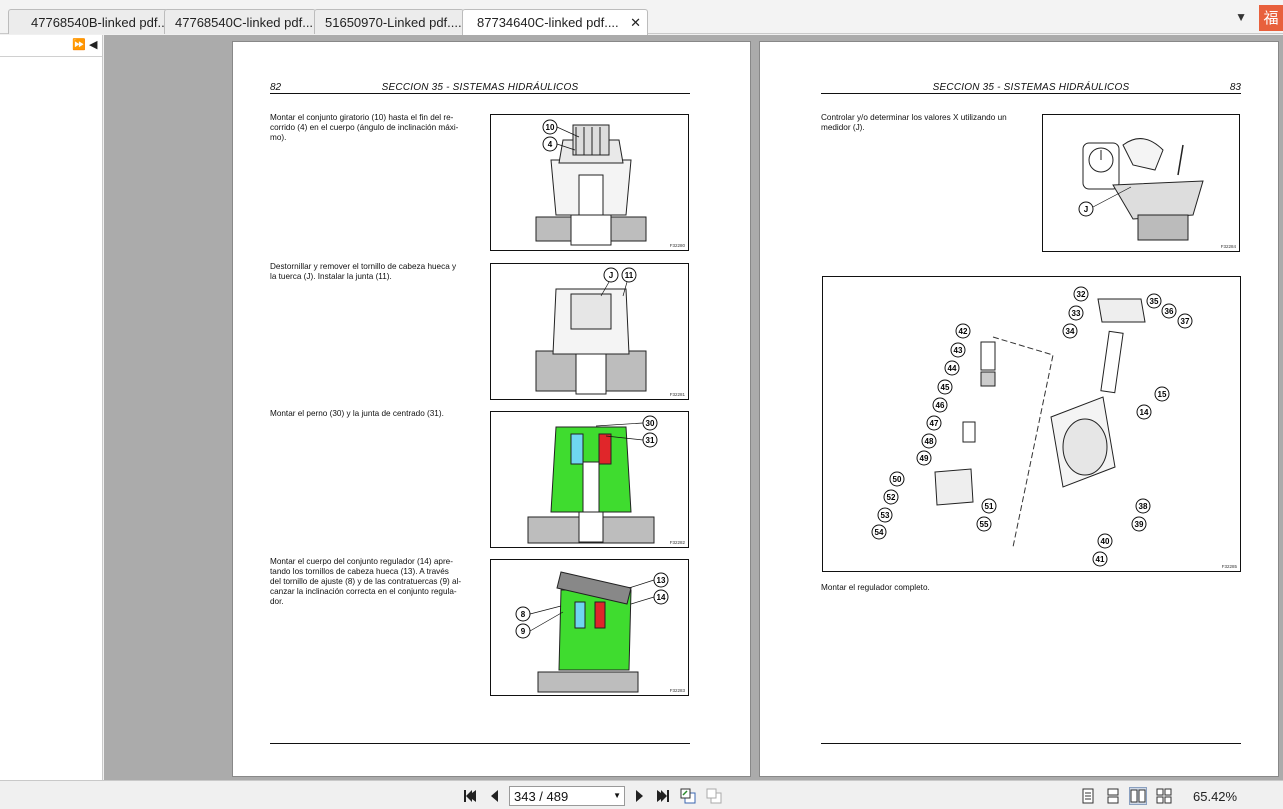 The height and width of the screenshot is (809, 1283). What do you see at coordinates (663, 796) in the screenshot?
I see `last-page-icon` at bounding box center [663, 796].